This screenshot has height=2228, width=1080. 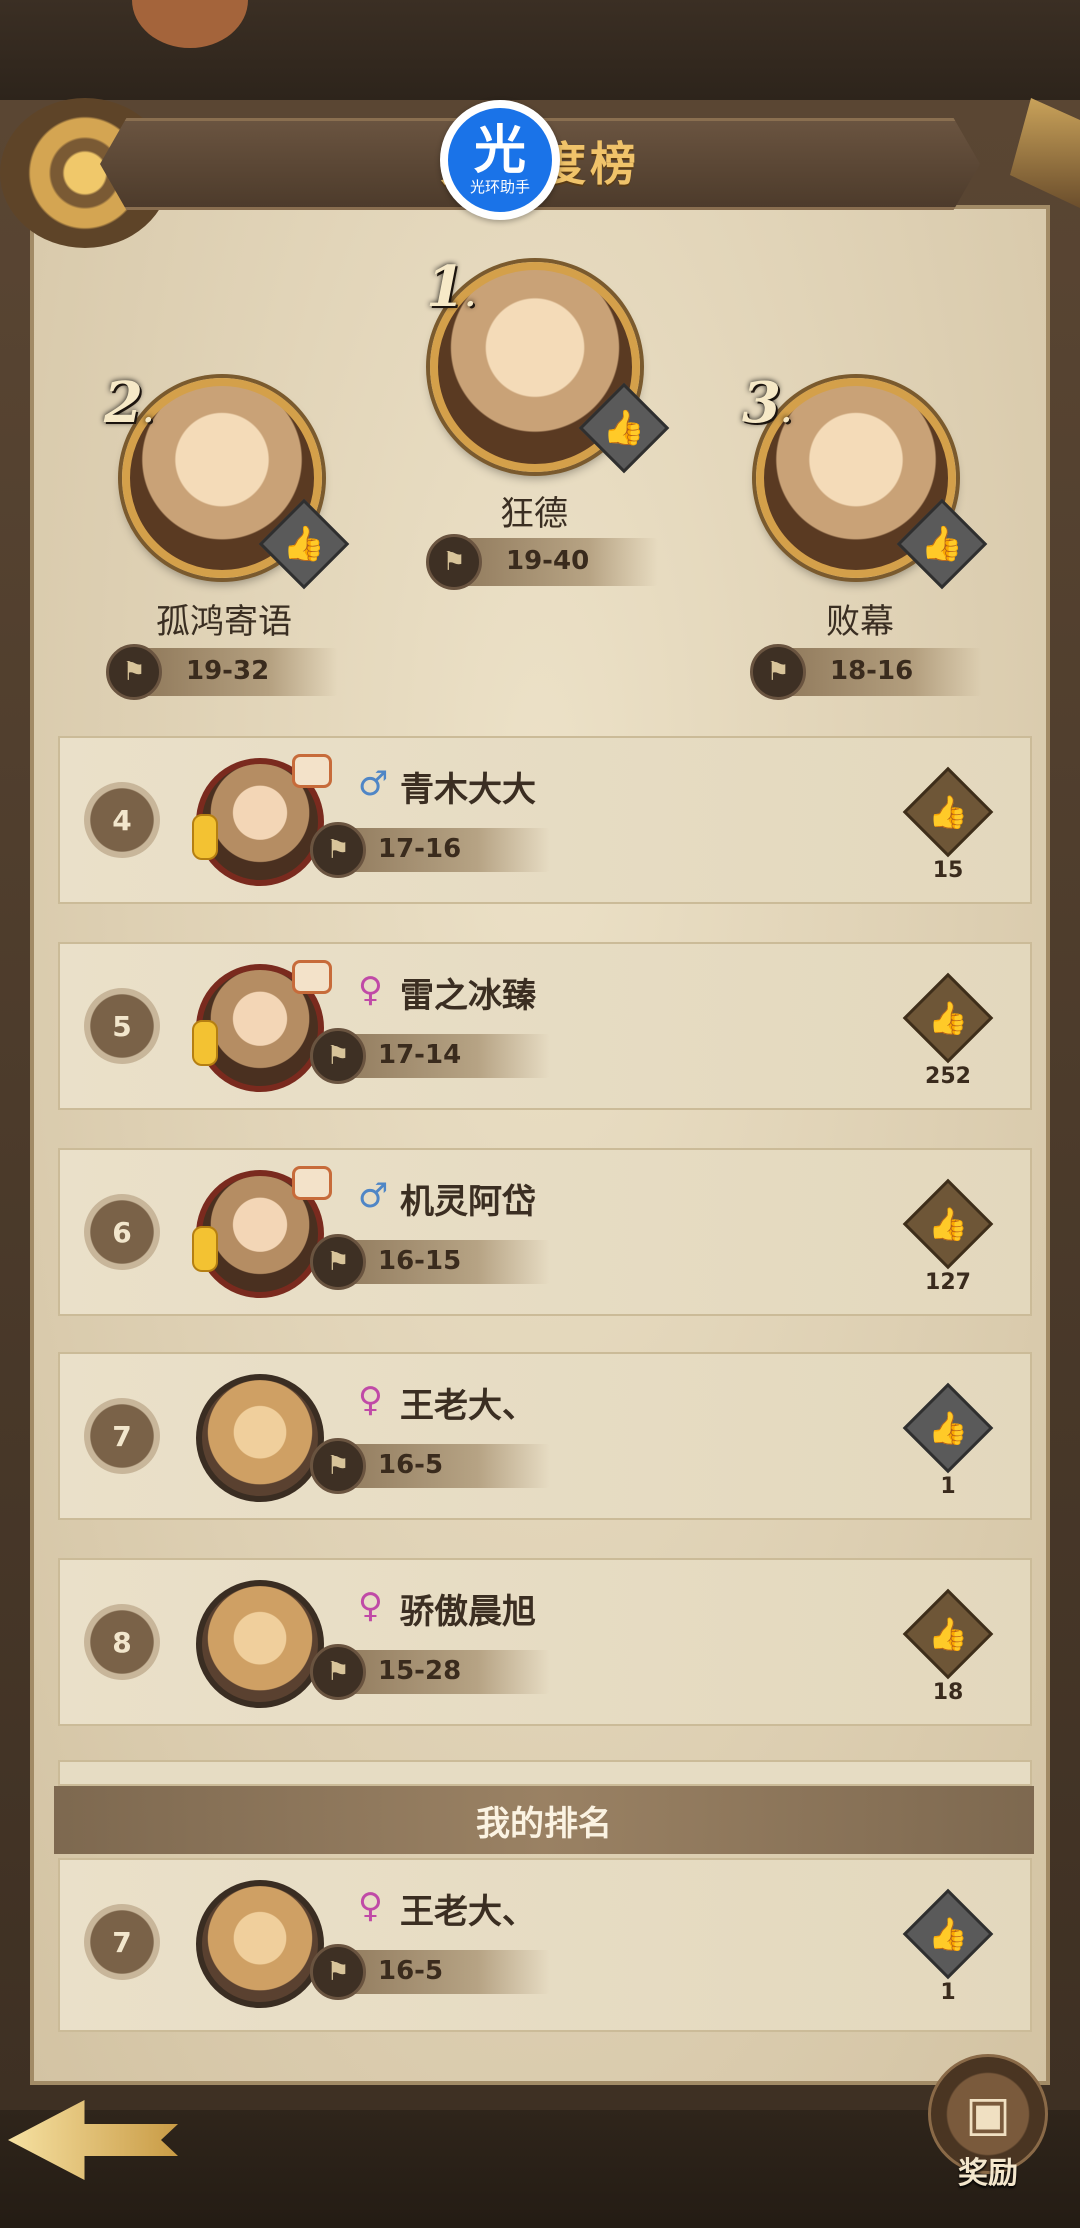 I want to click on score-value: 19-40, so click(x=548, y=561).